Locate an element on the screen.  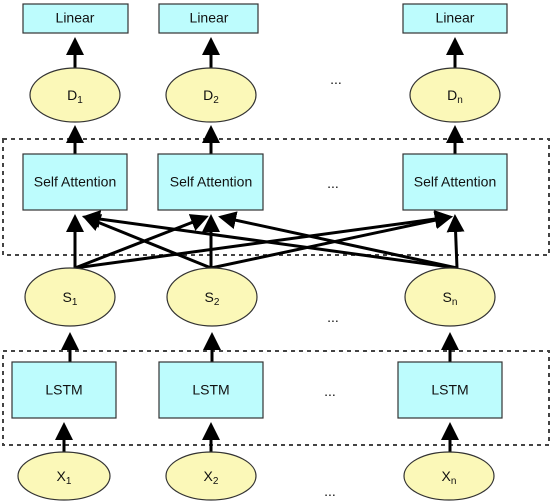
s-node-n: Sn is located at coordinates (450, 297).